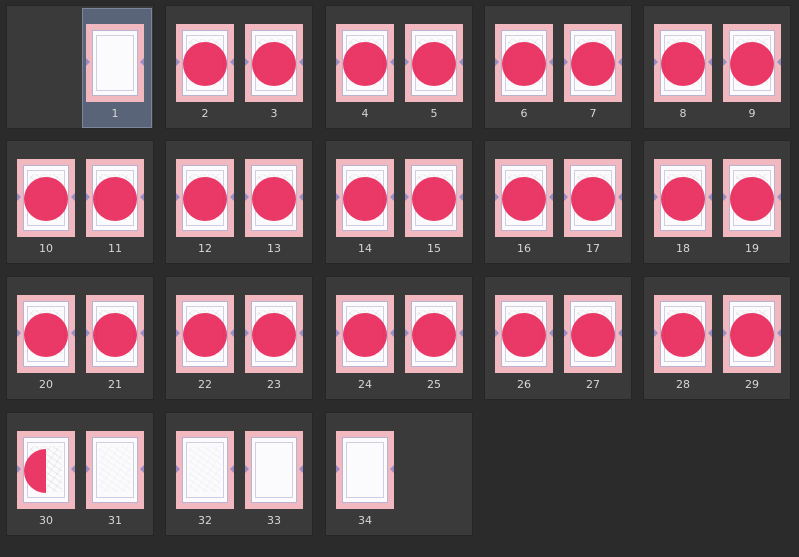 The height and width of the screenshot is (557, 799). What do you see at coordinates (717, 67) in the screenshot?
I see `page-spread: 89` at bounding box center [717, 67].